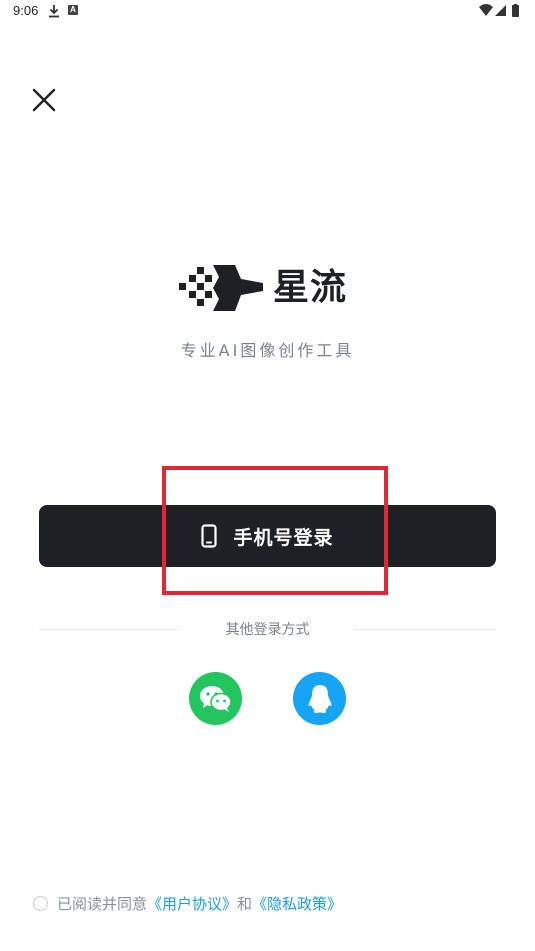 The image size is (535, 951). I want to click on agreement-prefix: 已阅读并同意, so click(102, 903).